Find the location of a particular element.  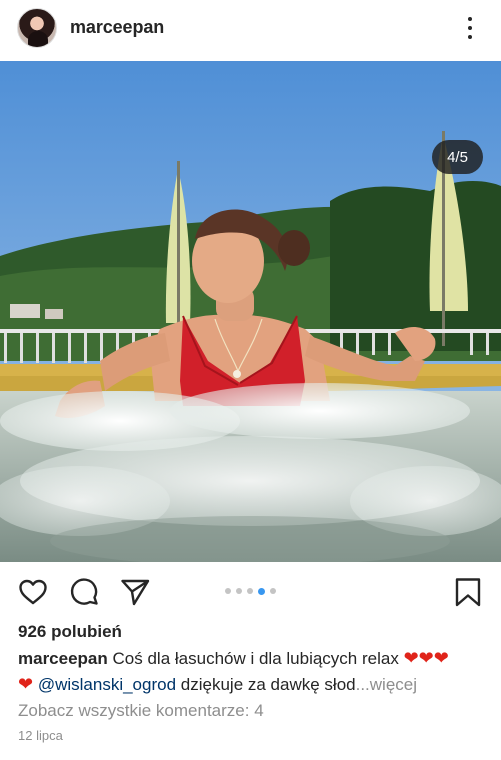

carousel-indicator is located at coordinates (250, 591).